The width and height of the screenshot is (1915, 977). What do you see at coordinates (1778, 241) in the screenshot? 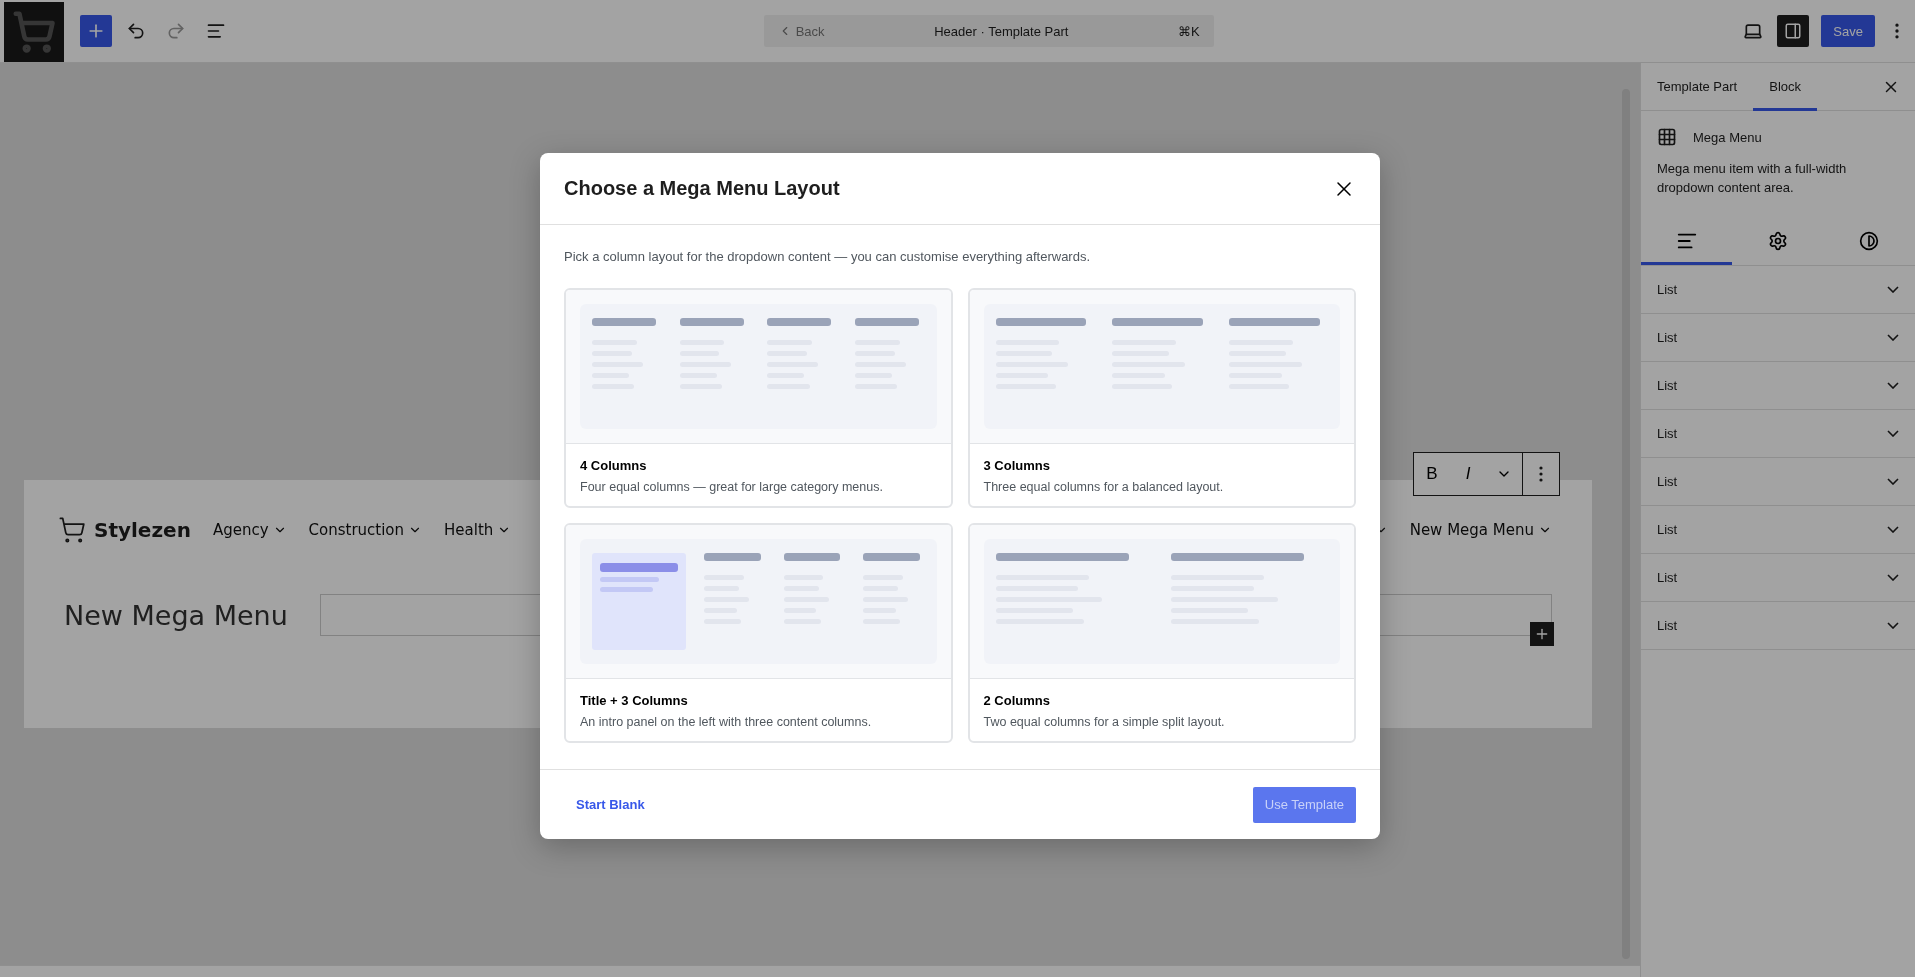
I see `settings-icon` at bounding box center [1778, 241].